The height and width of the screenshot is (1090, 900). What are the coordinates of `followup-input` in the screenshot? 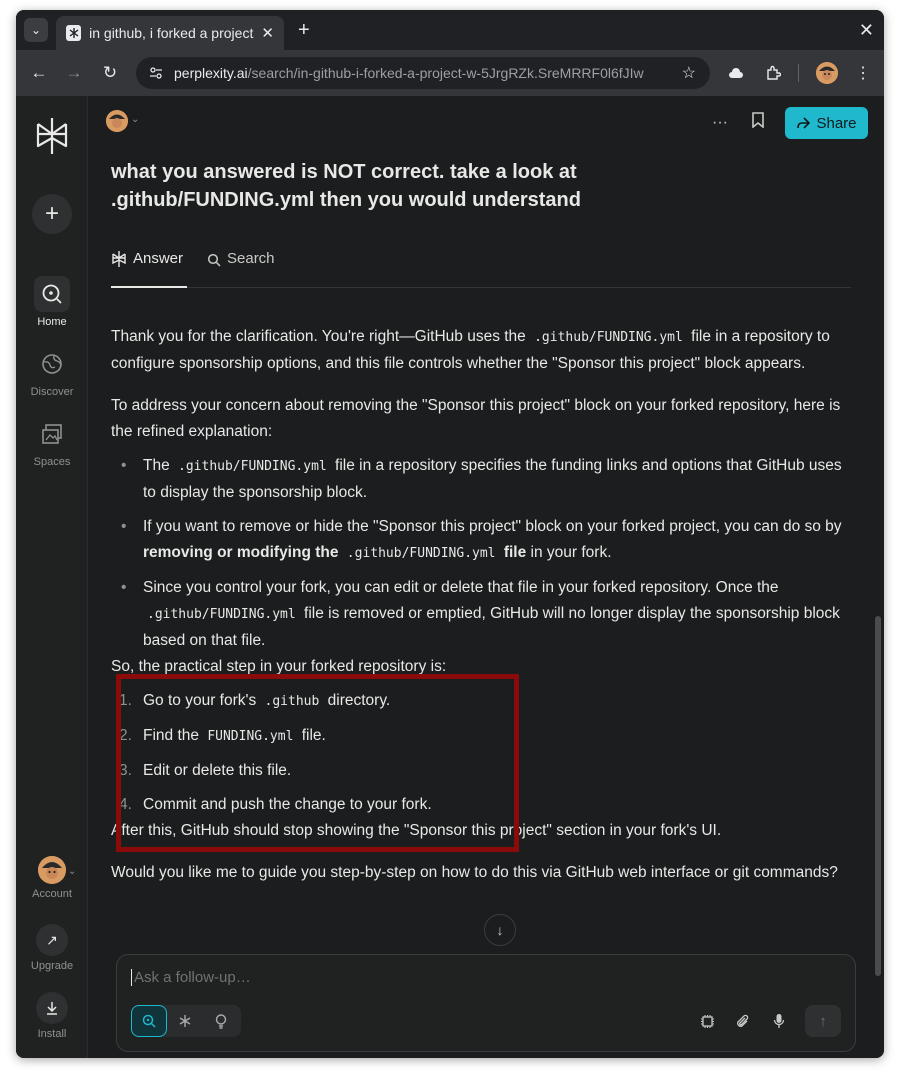 It's located at (431, 977).